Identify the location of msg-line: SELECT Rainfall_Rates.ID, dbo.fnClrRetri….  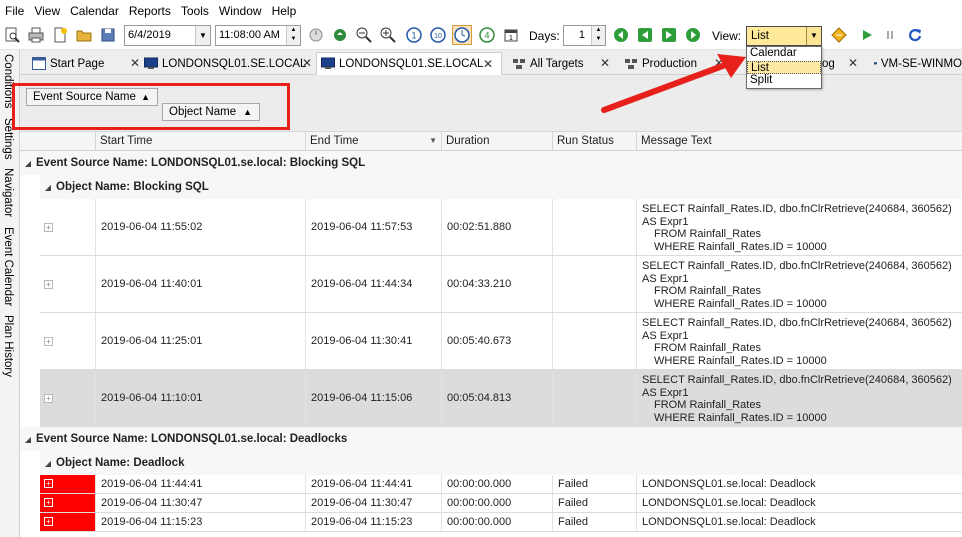
(797, 215).